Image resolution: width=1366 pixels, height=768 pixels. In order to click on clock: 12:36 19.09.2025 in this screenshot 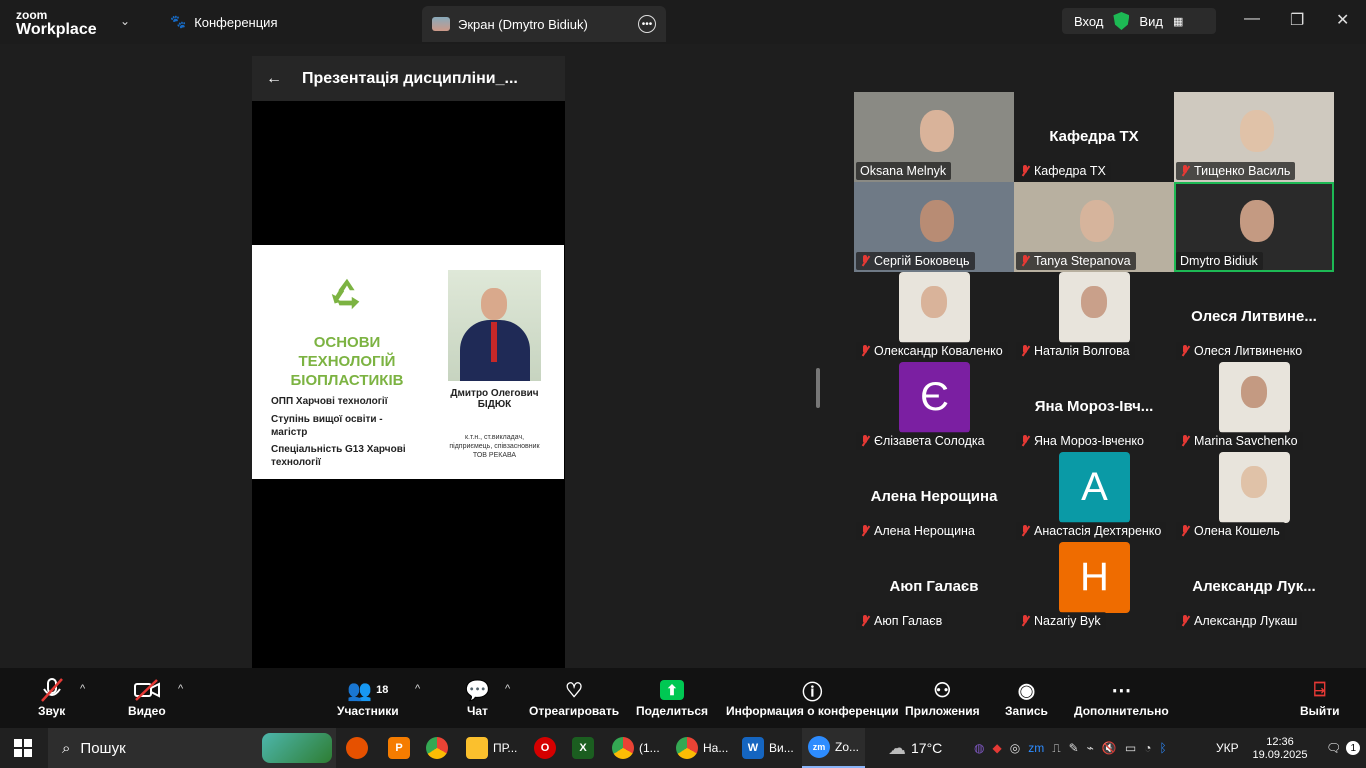, I will do `click(1280, 748)`.